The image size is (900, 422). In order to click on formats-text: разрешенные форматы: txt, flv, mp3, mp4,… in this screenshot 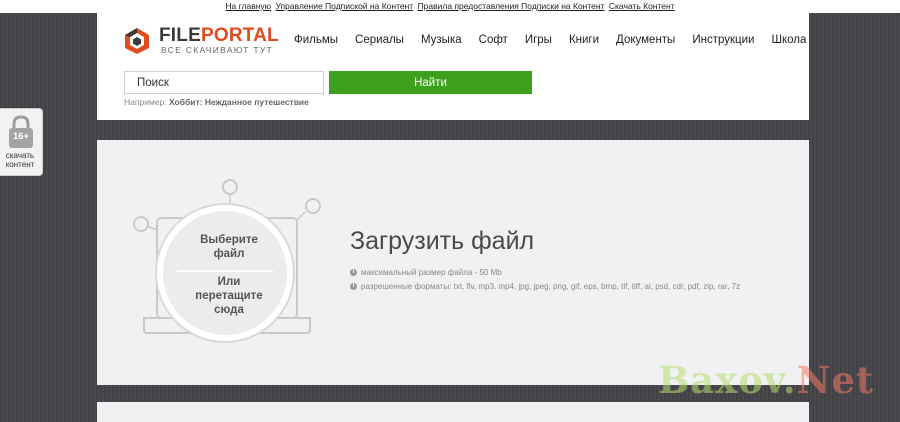, I will do `click(551, 286)`.